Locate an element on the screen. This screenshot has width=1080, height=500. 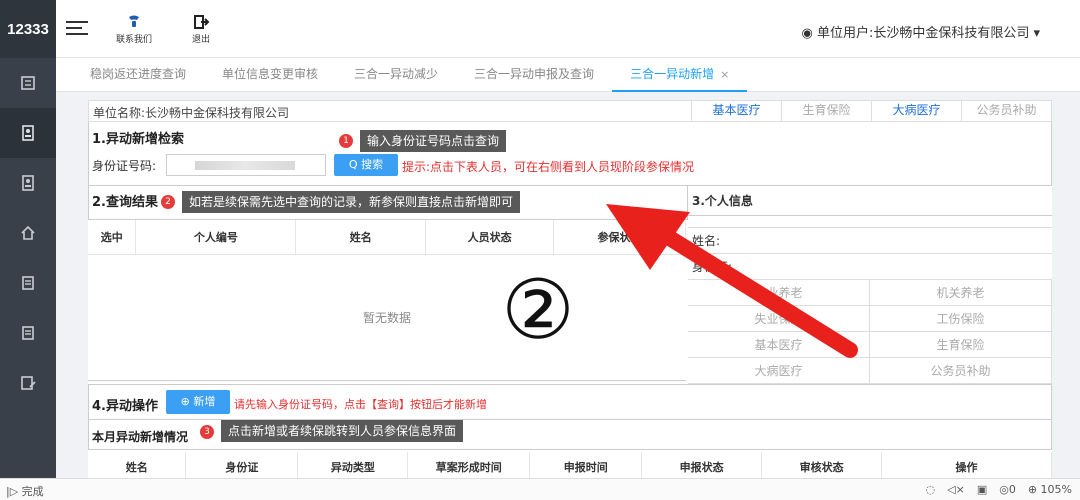
logout-label: 退出 is located at coordinates (200, 40).